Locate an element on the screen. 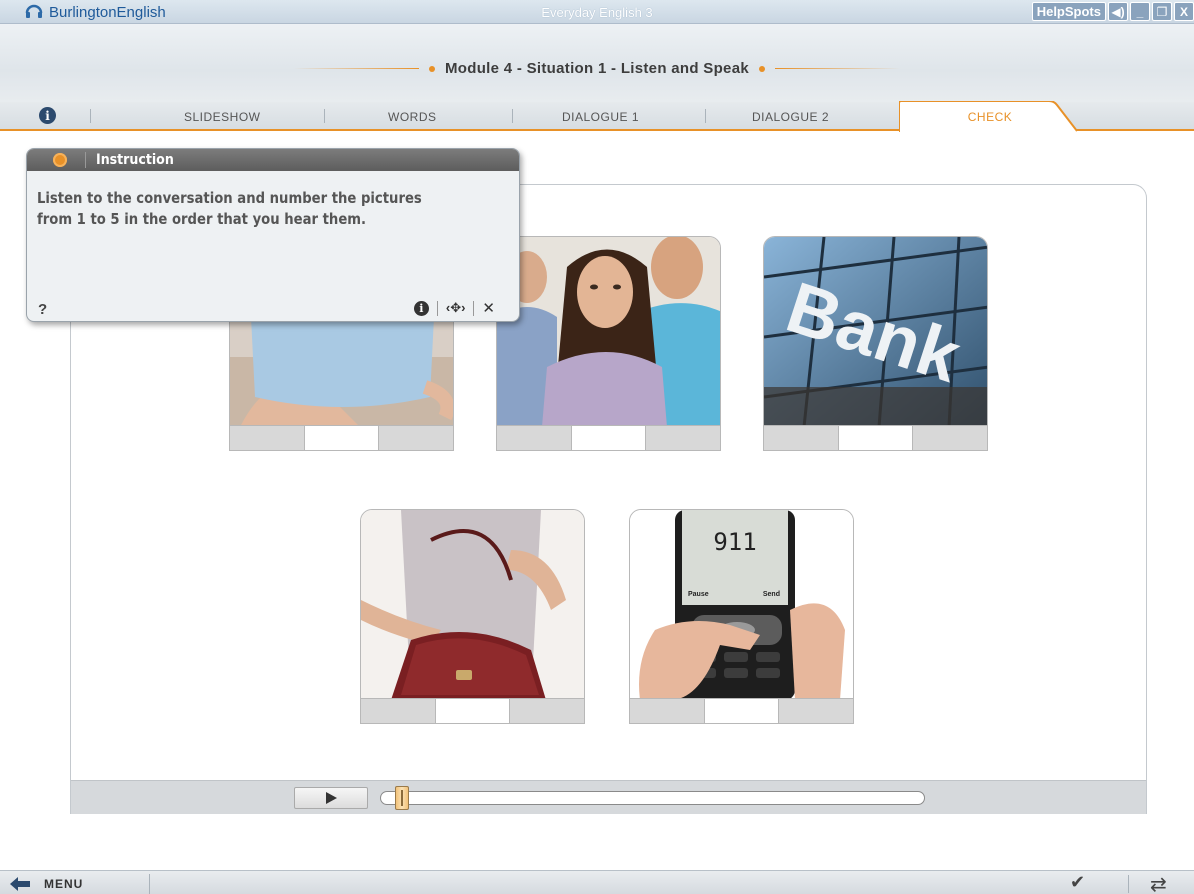 This screenshot has height=894, width=1194. instruction-header: Instruction is located at coordinates (273, 160).